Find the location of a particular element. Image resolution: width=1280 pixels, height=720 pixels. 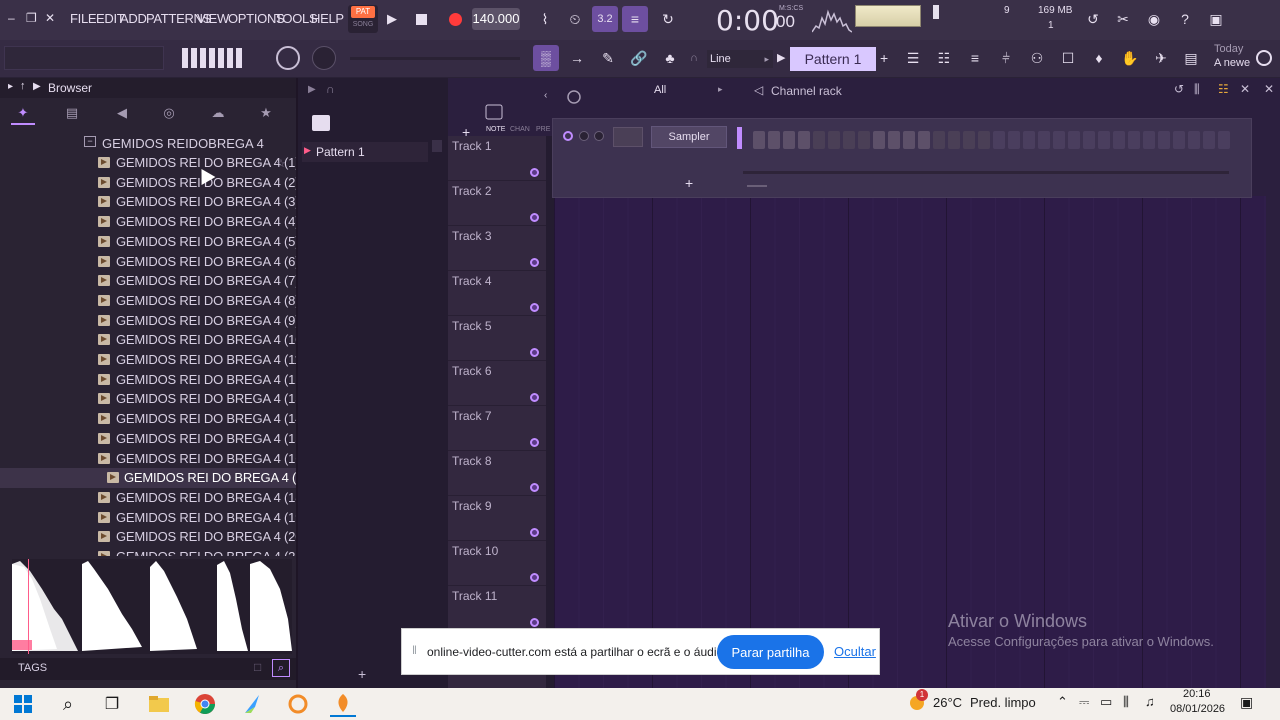

weather-temp: 26°C is located at coordinates (947, 702).